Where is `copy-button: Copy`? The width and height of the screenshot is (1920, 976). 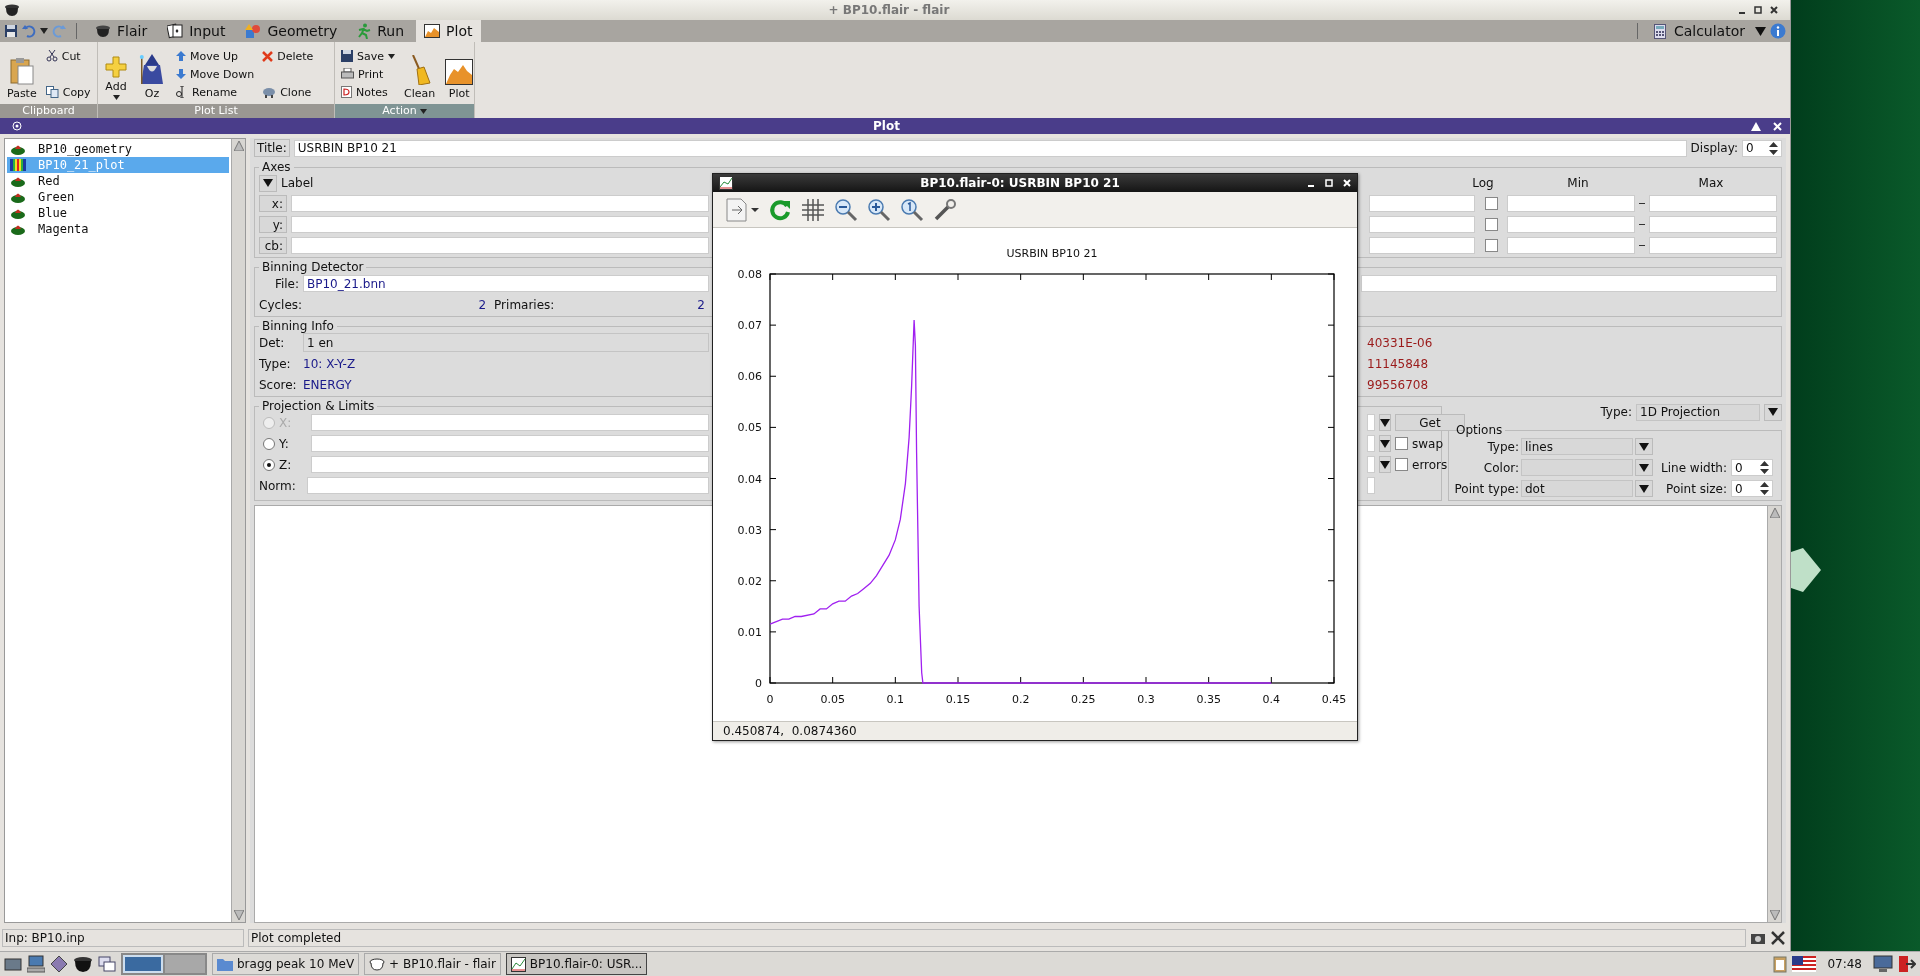 copy-button: Copy is located at coordinates (68, 92).